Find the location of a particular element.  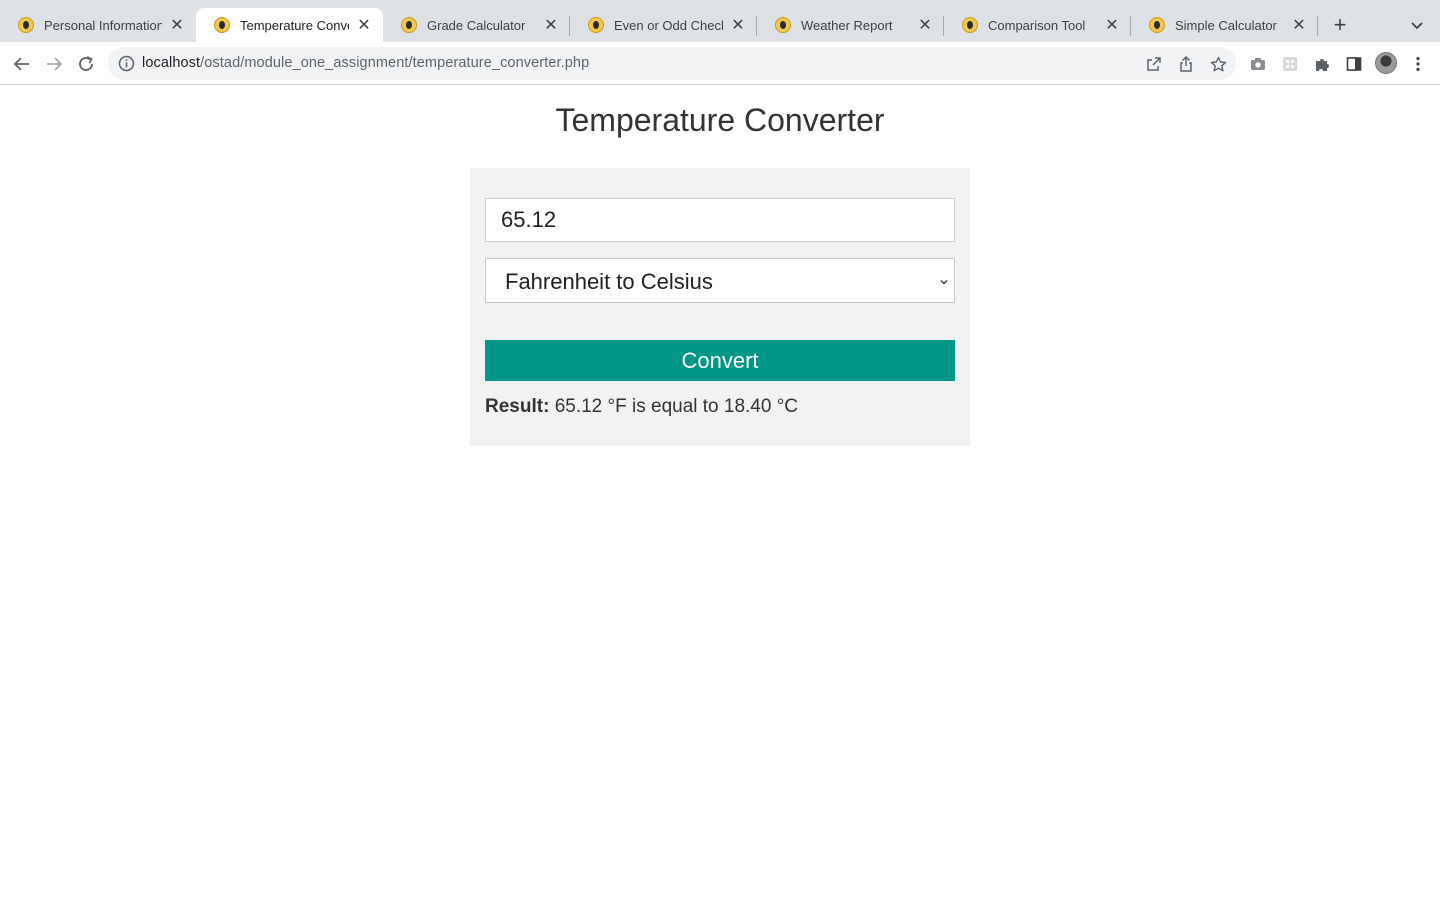

temperature-input is located at coordinates (720, 220).